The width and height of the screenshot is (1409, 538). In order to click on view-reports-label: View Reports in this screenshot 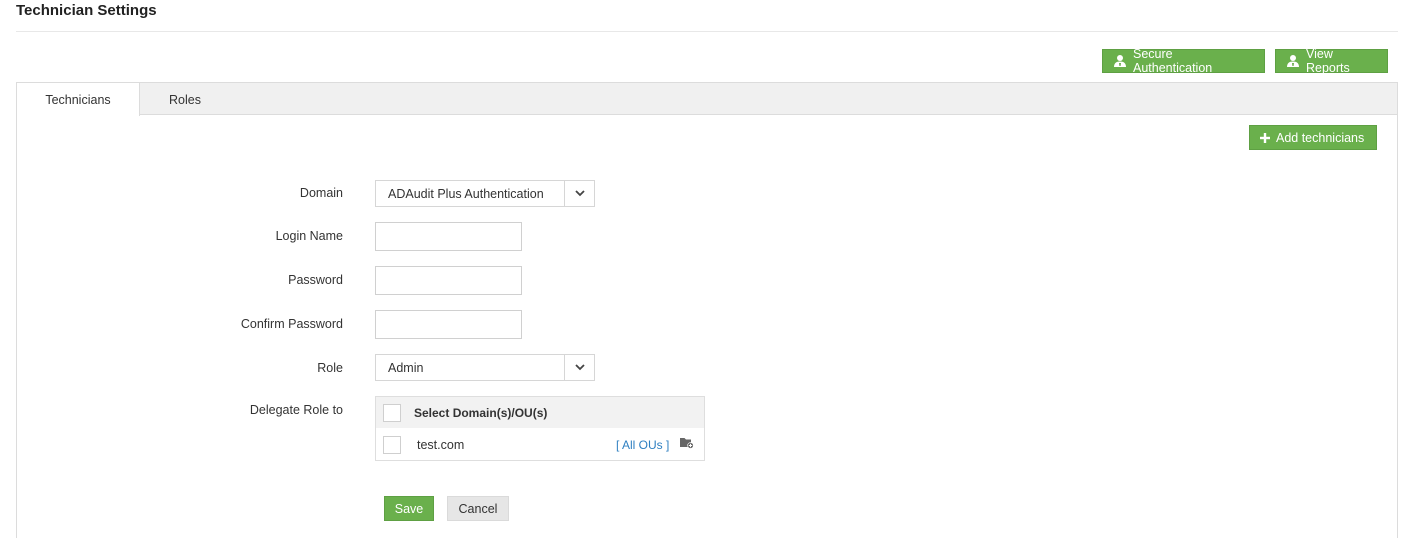, I will do `click(1328, 61)`.